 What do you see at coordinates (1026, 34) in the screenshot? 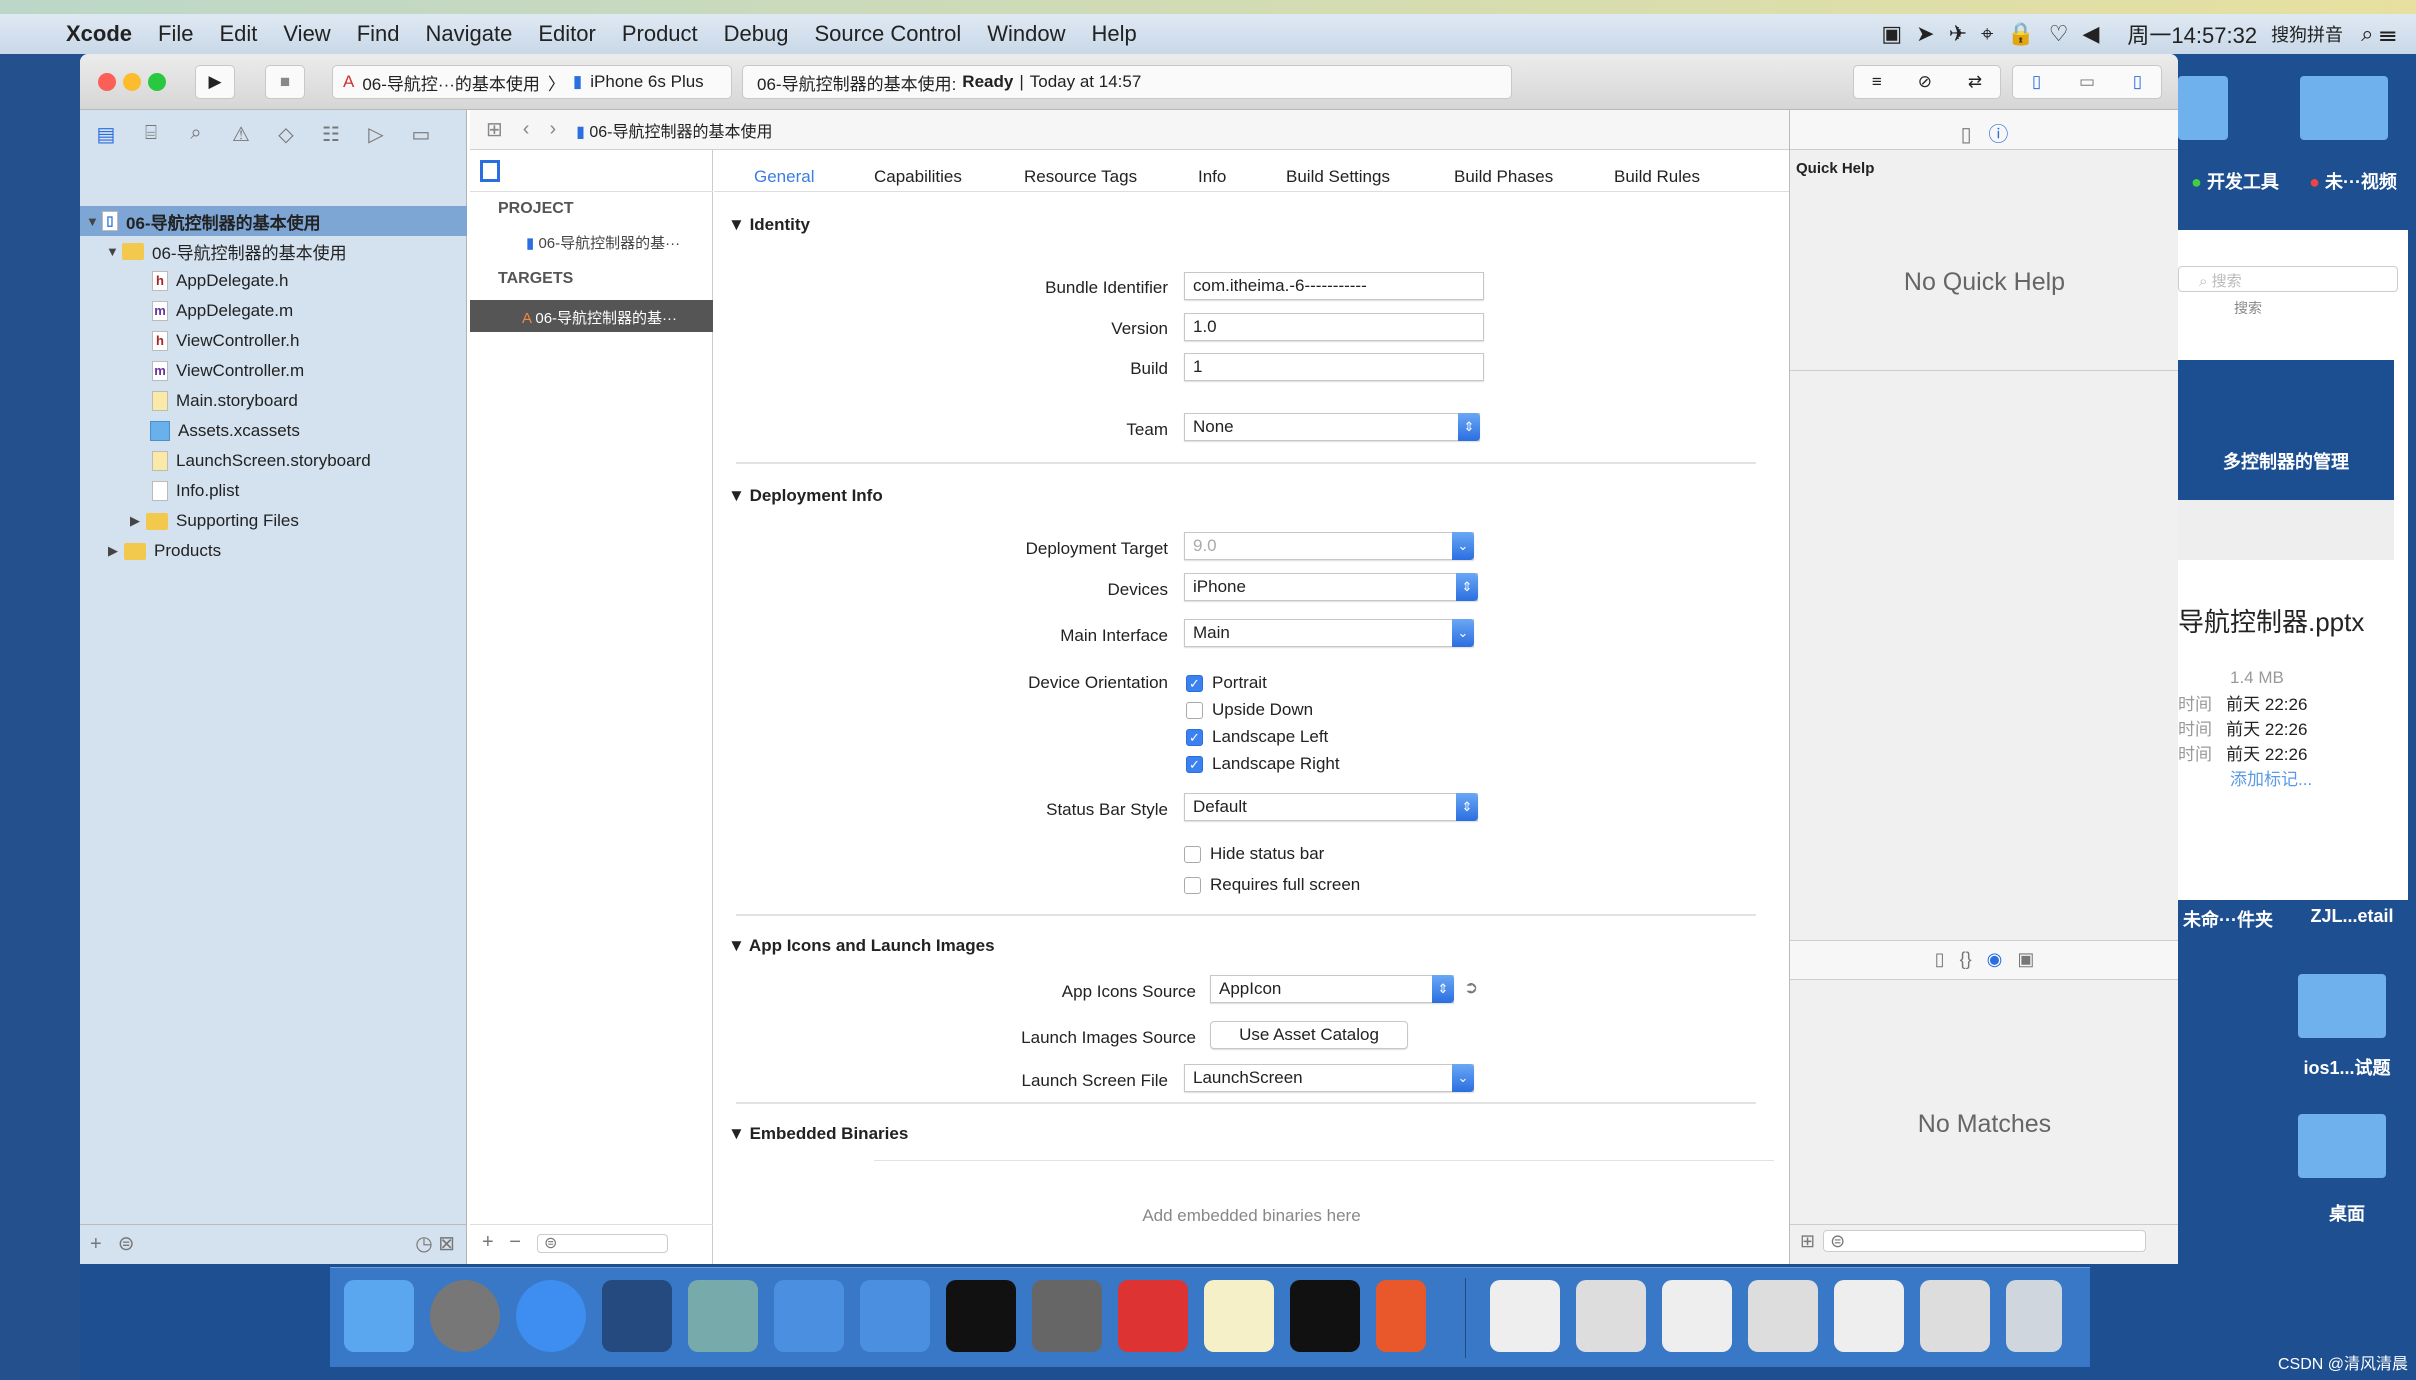
I see `menu-window: Window` at bounding box center [1026, 34].